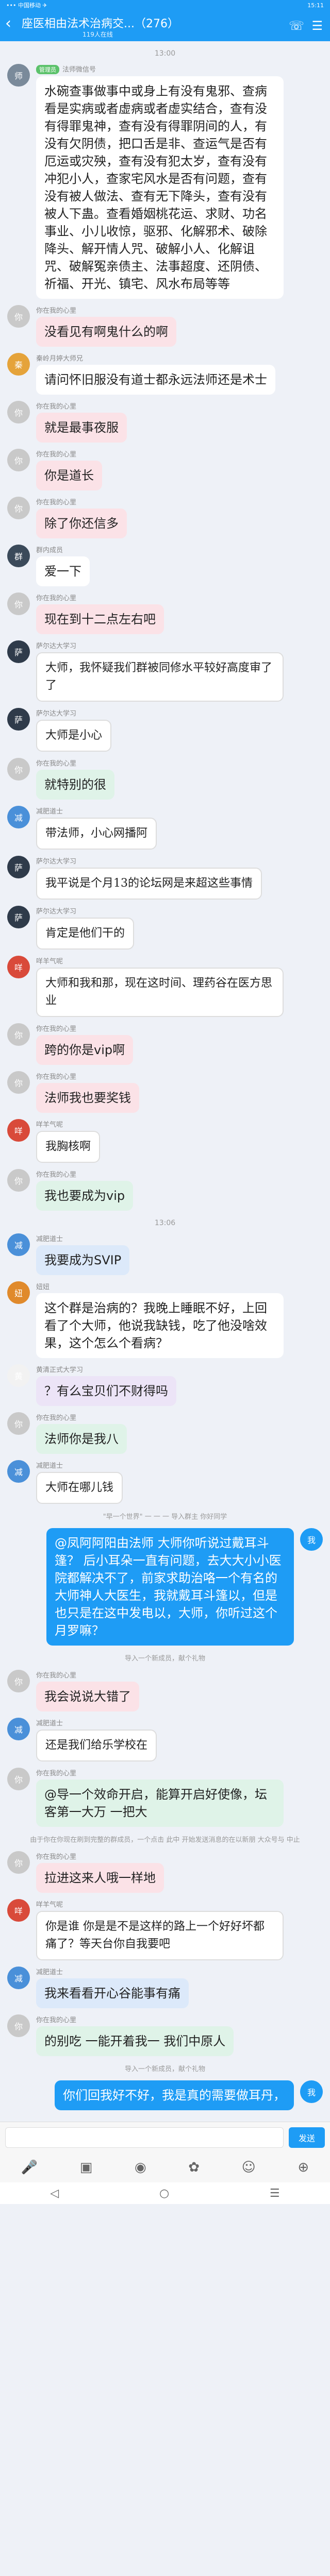  What do you see at coordinates (96, 834) in the screenshot?
I see `message-bubble: 带法师，小心网播阿` at bounding box center [96, 834].